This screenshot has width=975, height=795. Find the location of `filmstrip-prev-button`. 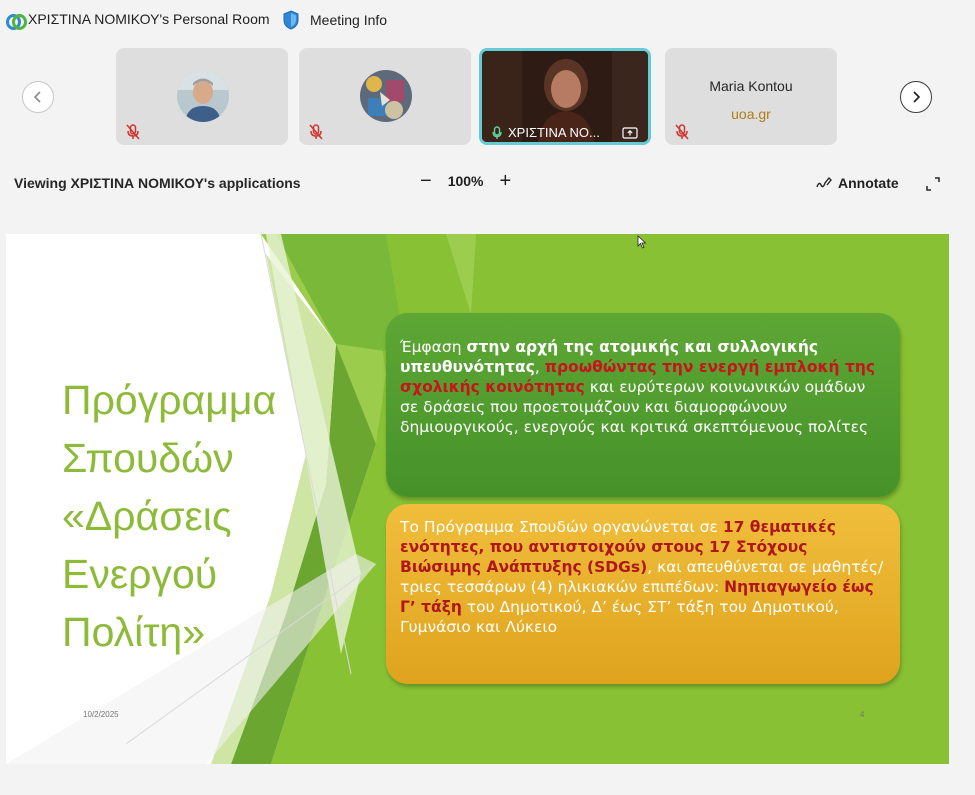

filmstrip-prev-button is located at coordinates (38, 97).